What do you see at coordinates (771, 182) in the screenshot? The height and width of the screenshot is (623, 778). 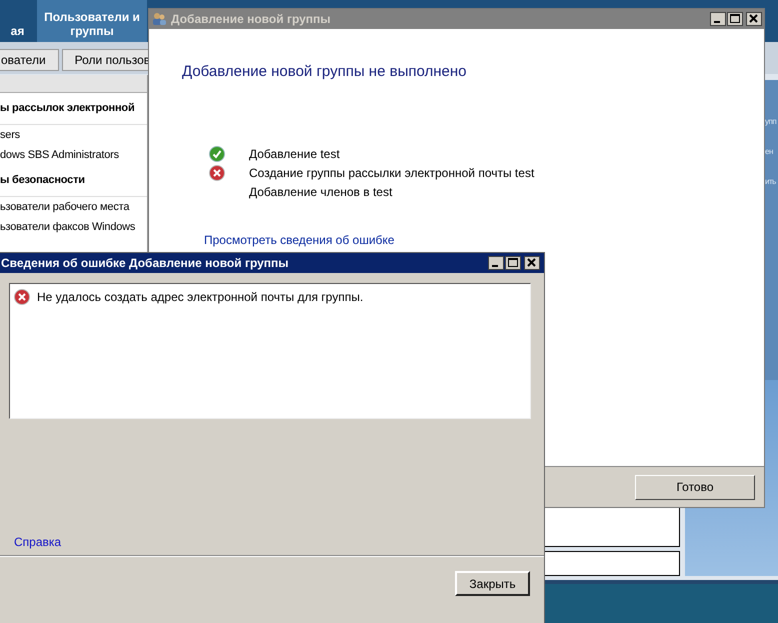 I see `side-text: ить` at bounding box center [771, 182].